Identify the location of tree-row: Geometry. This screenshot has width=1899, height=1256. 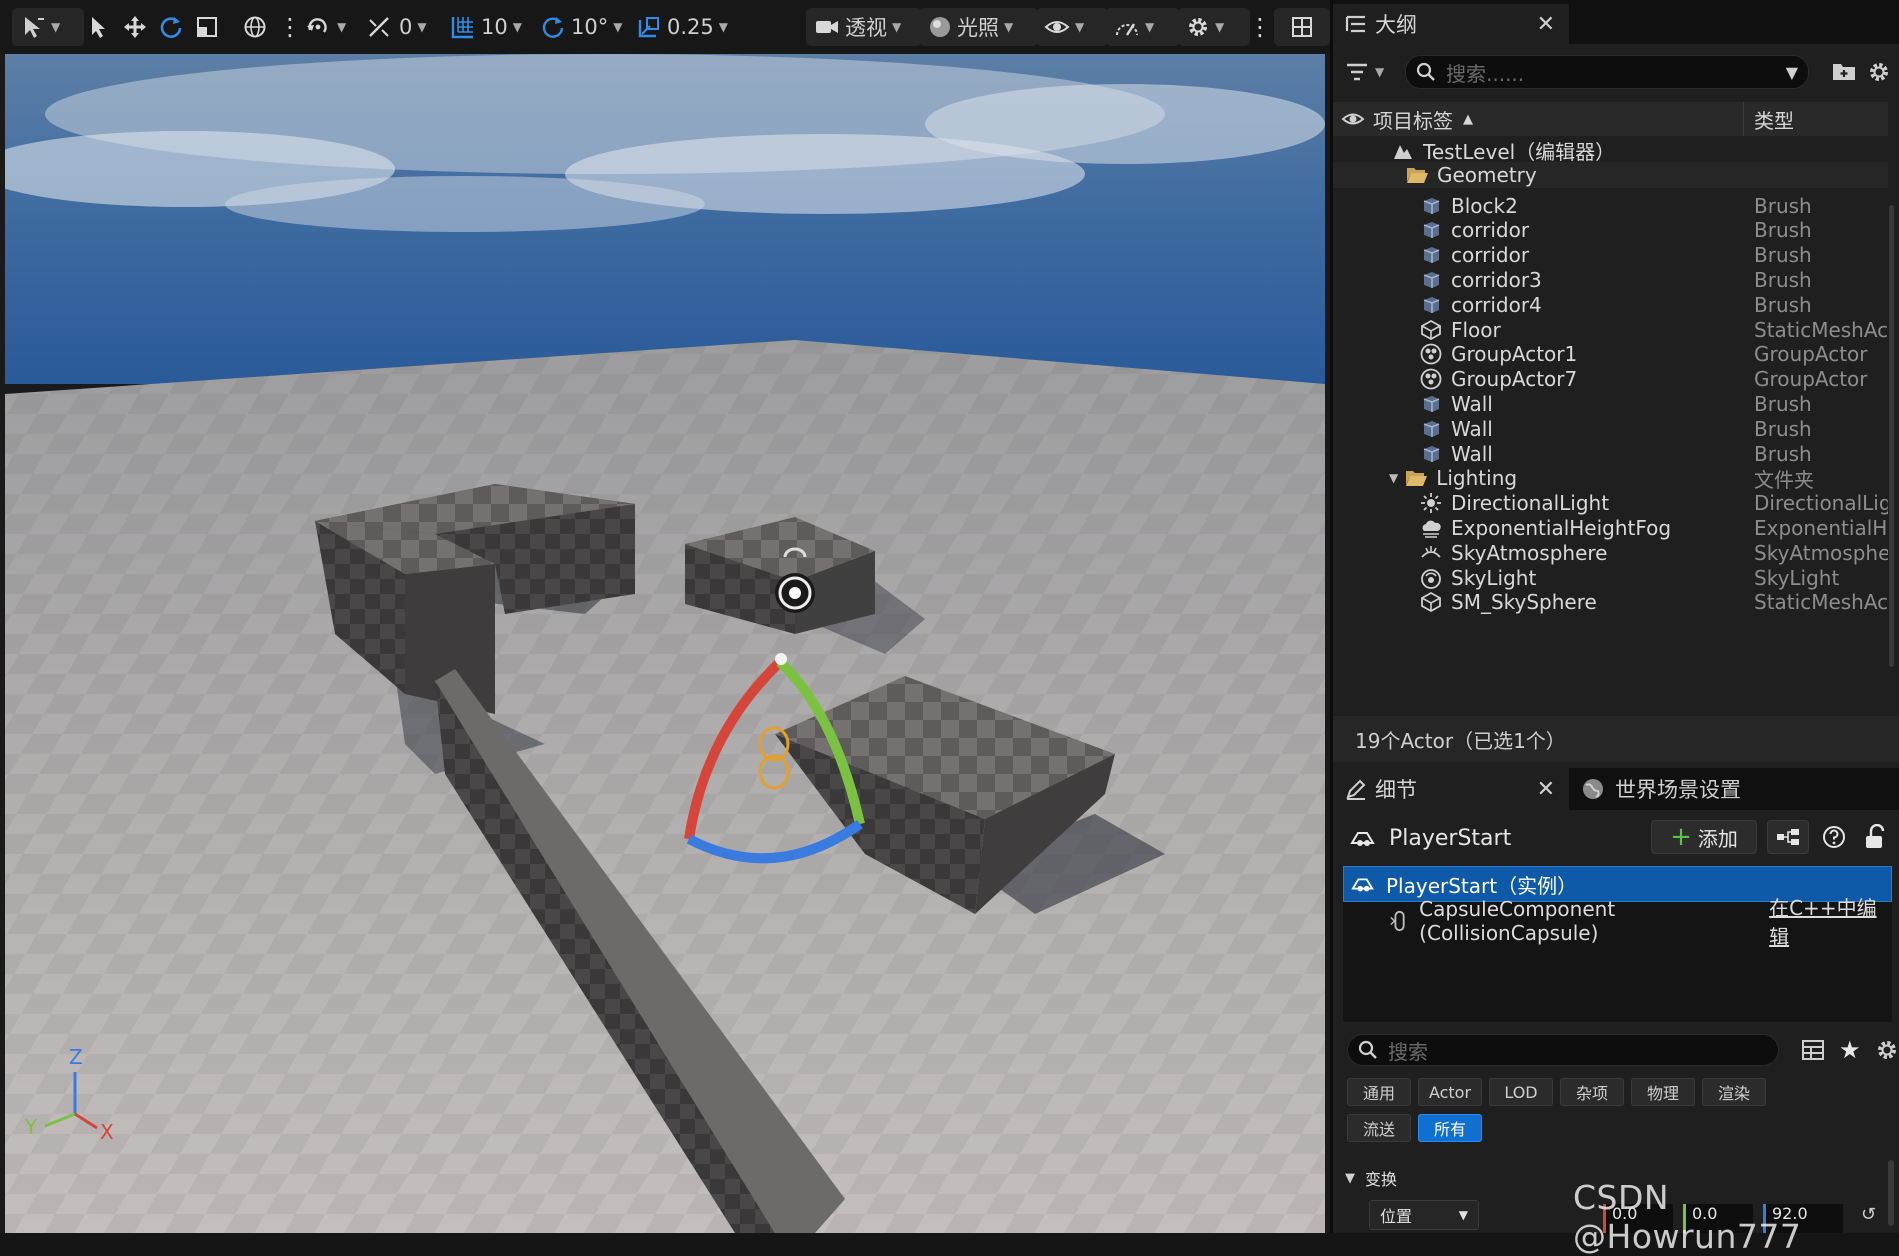
(1610, 175).